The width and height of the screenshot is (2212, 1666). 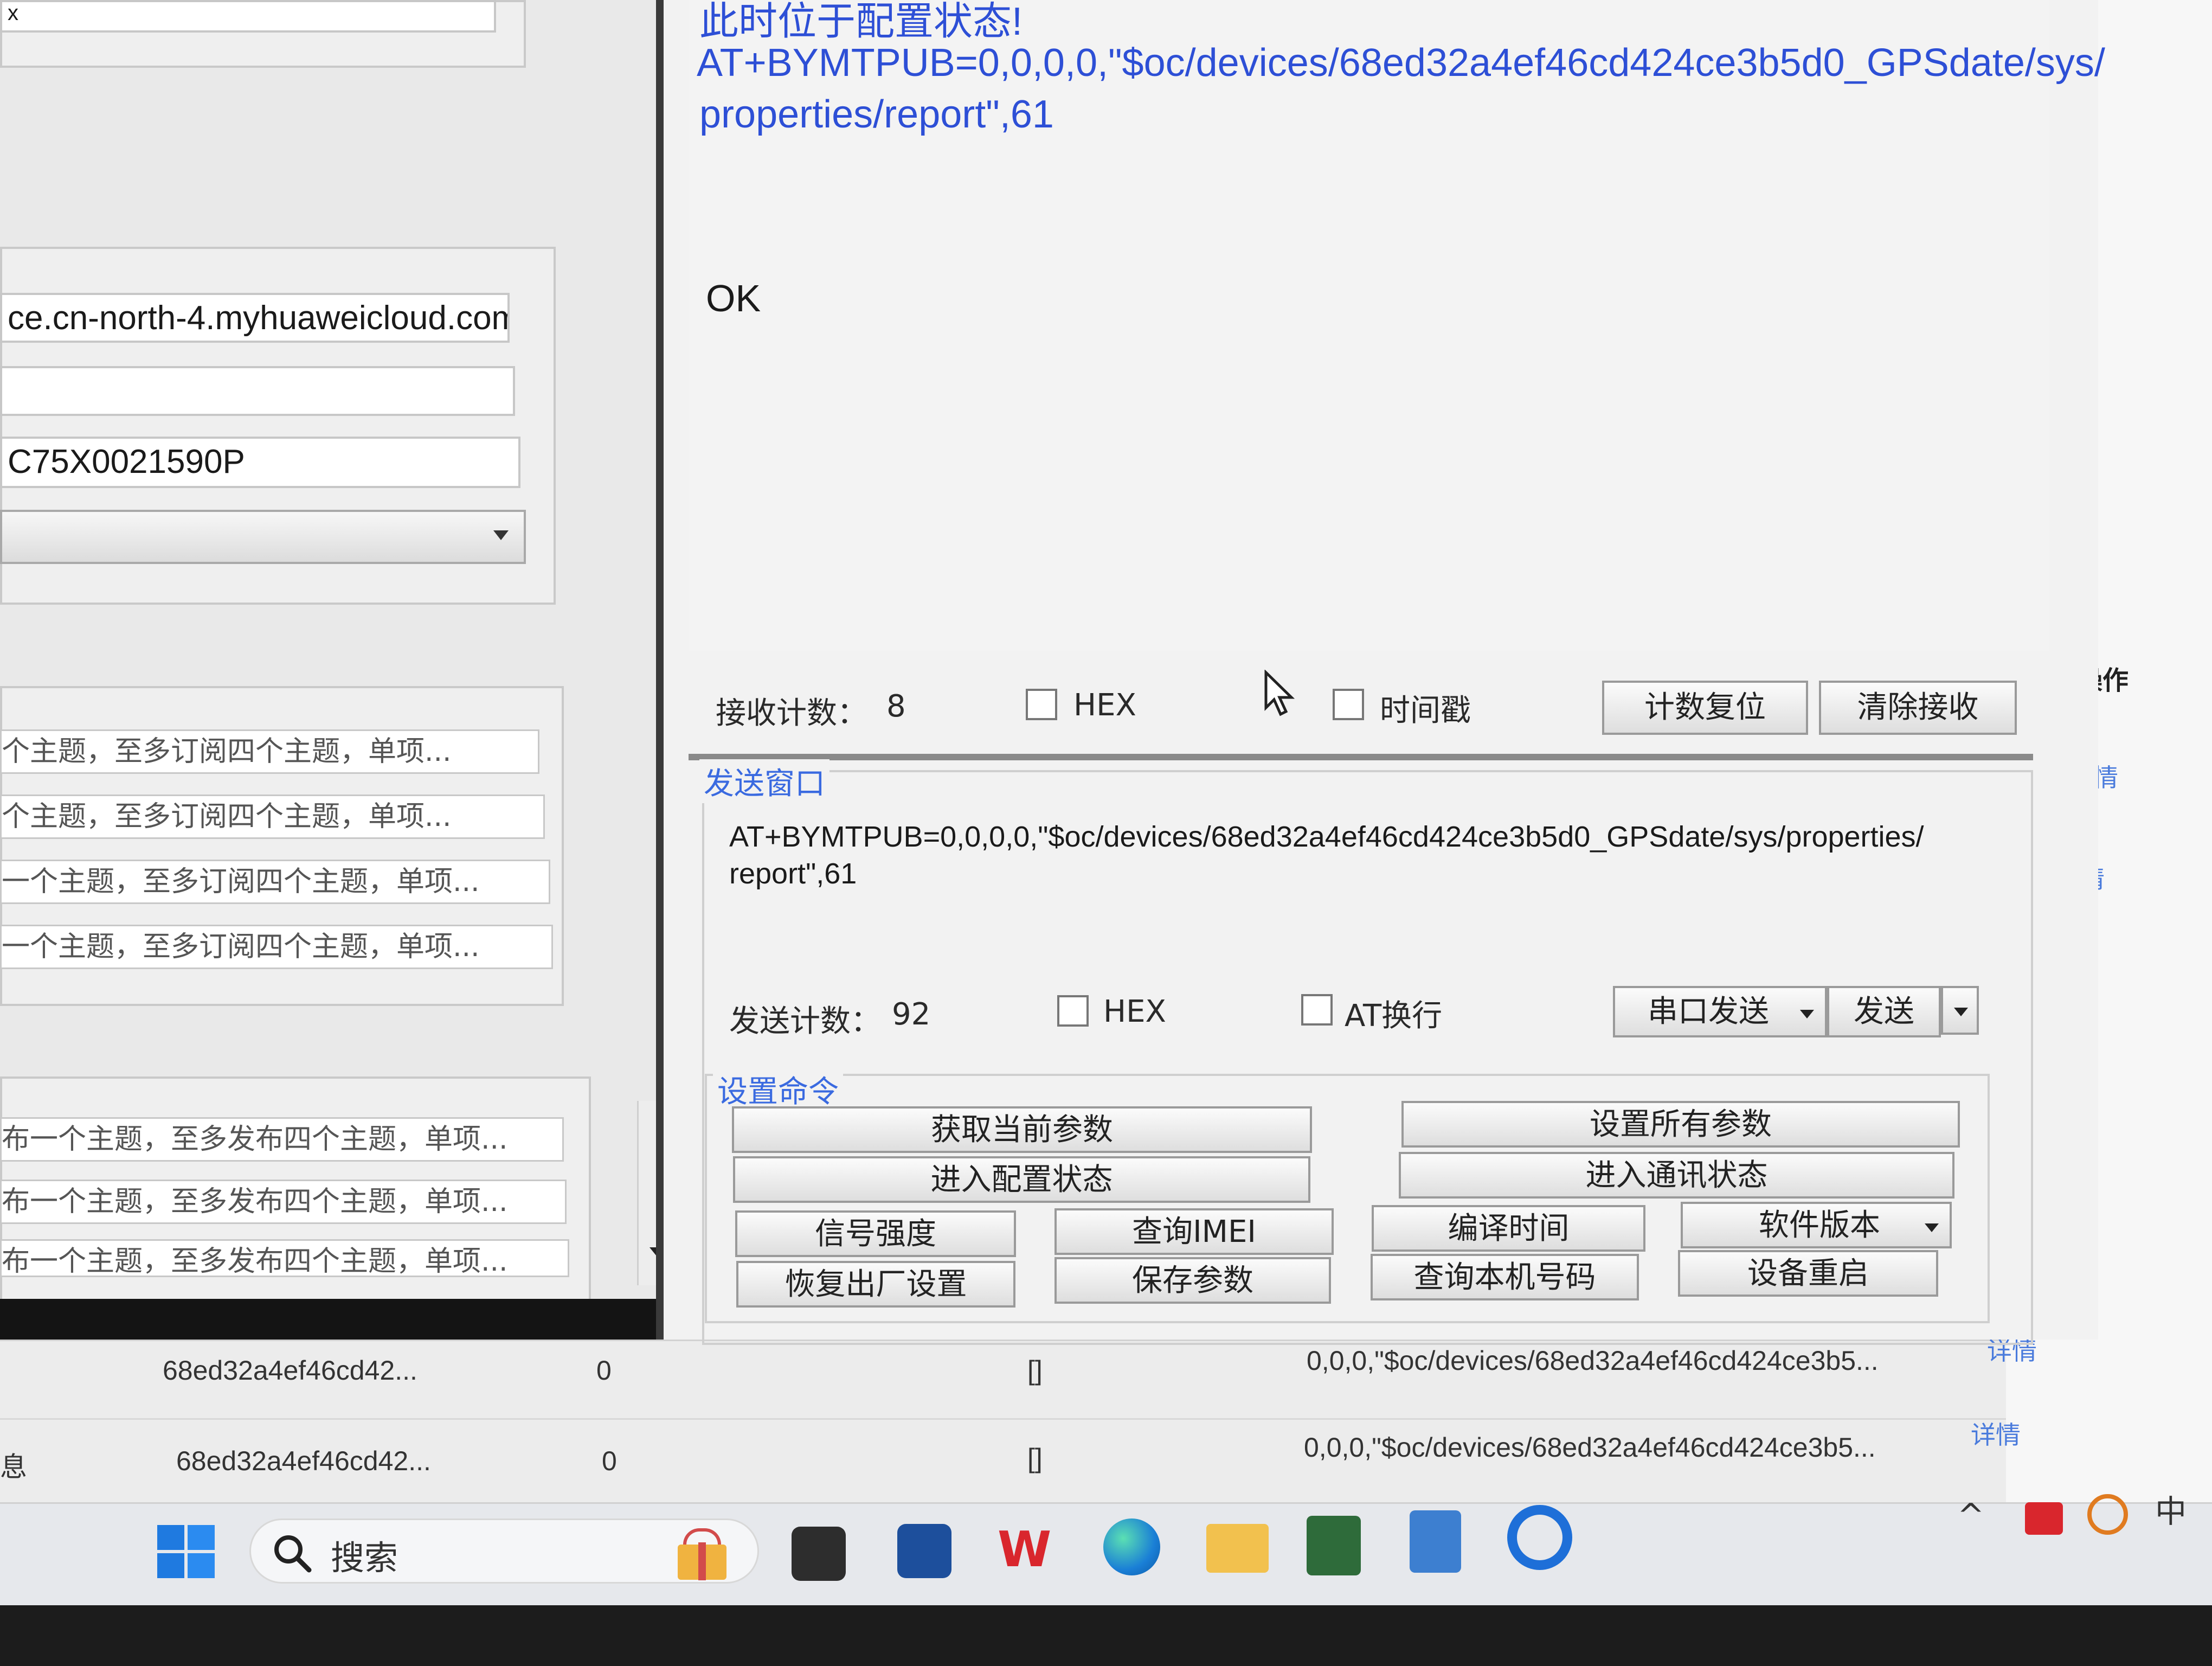 I want to click on empty-field, so click(x=257, y=391).